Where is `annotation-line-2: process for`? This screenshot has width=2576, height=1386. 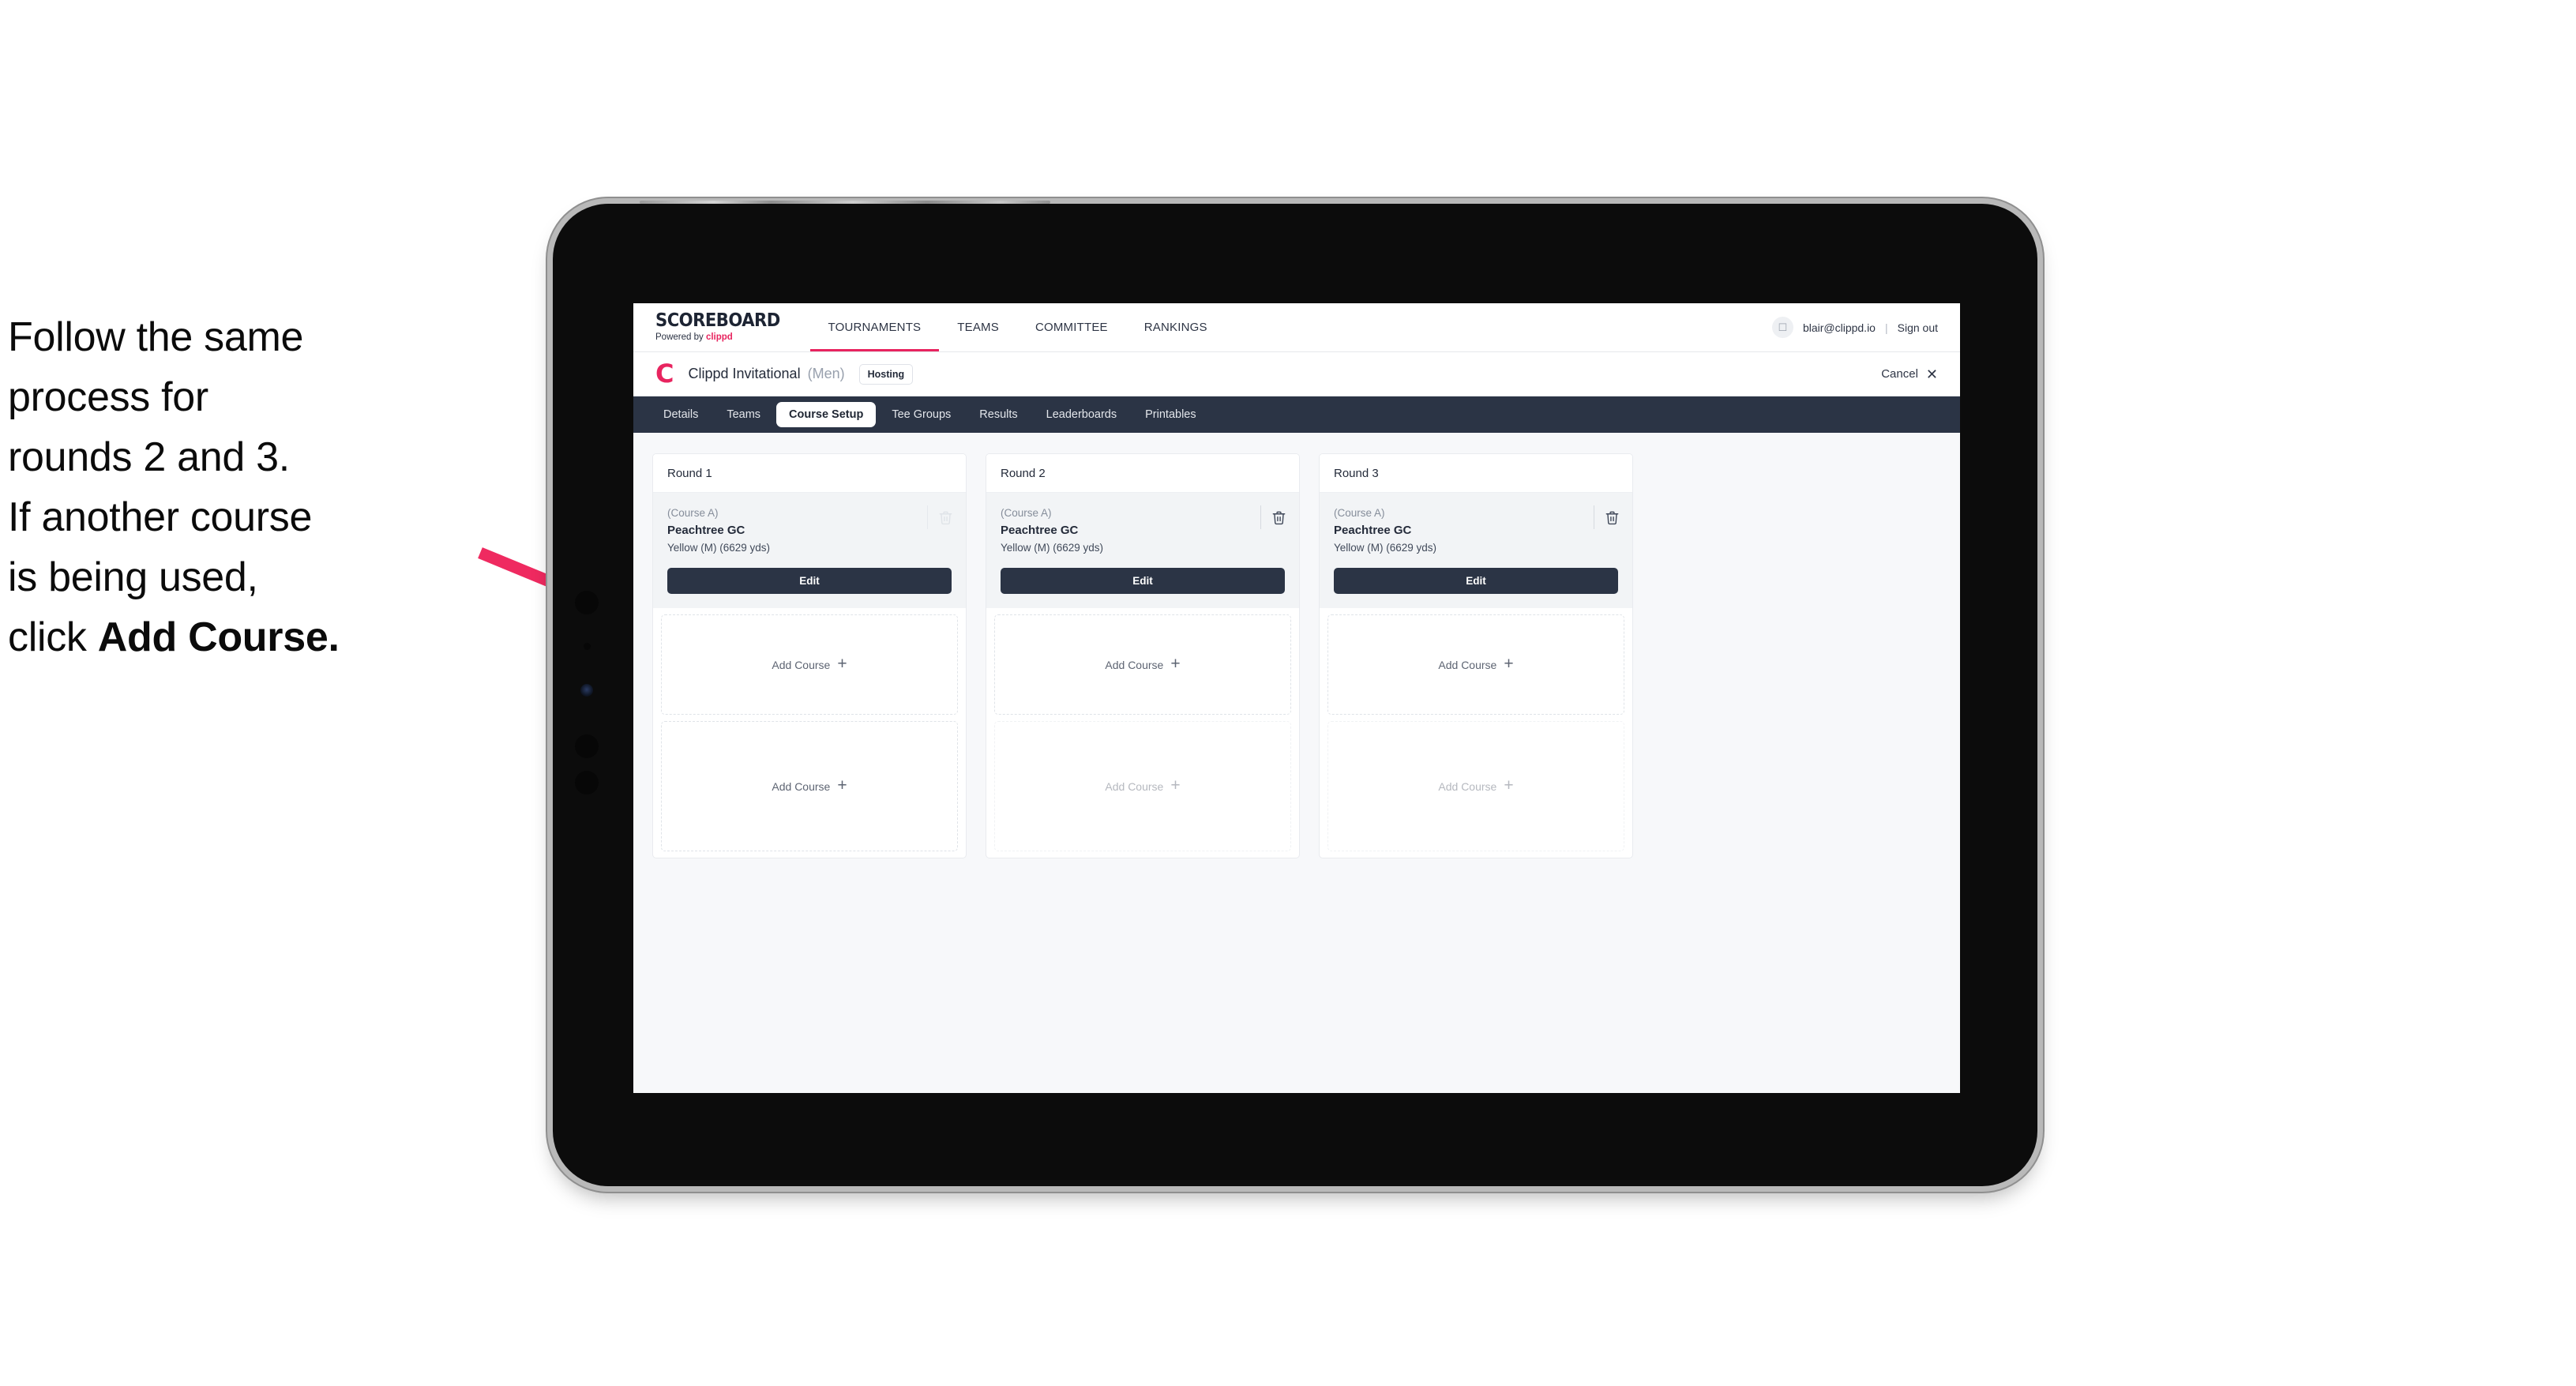 annotation-line-2: process for is located at coordinates (108, 397).